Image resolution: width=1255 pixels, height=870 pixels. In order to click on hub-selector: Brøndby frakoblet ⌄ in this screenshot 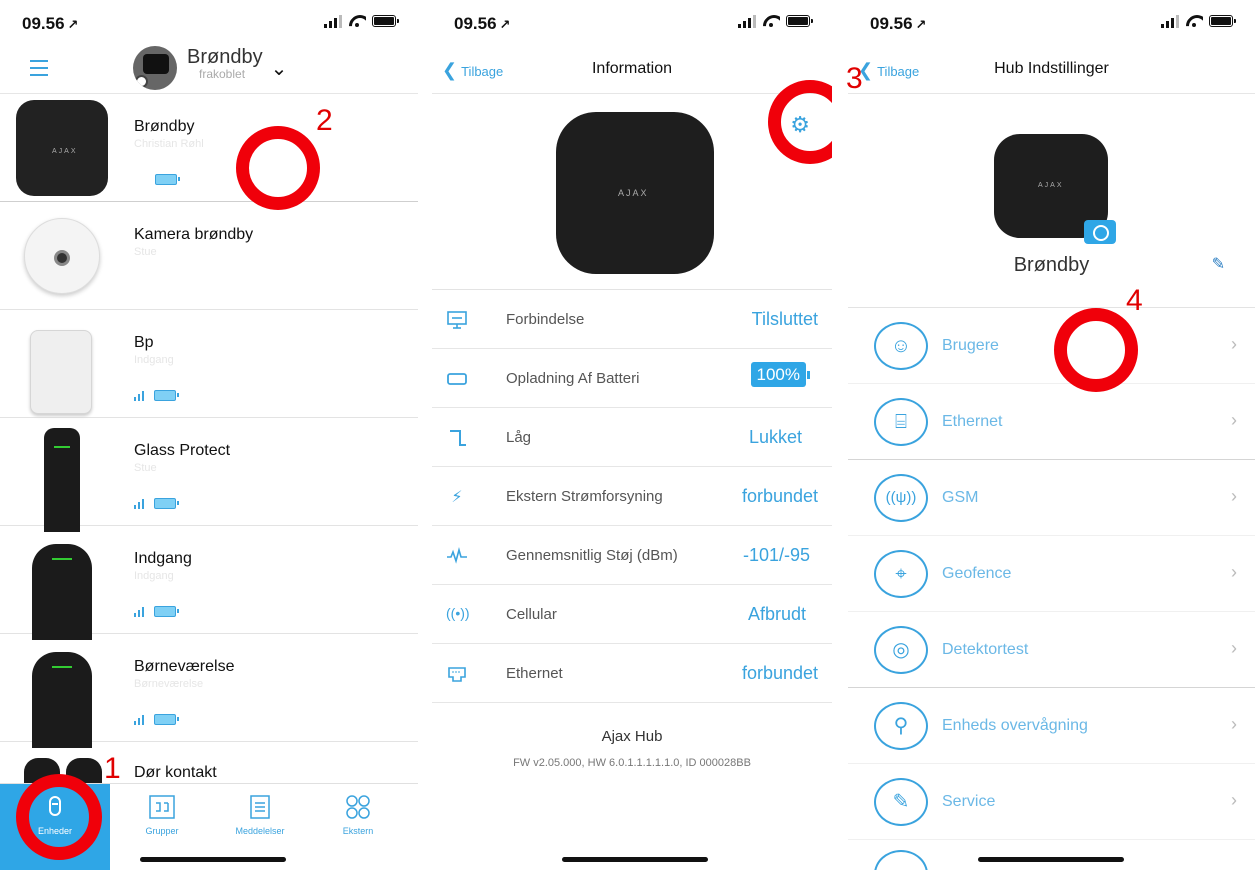, I will do `click(210, 68)`.